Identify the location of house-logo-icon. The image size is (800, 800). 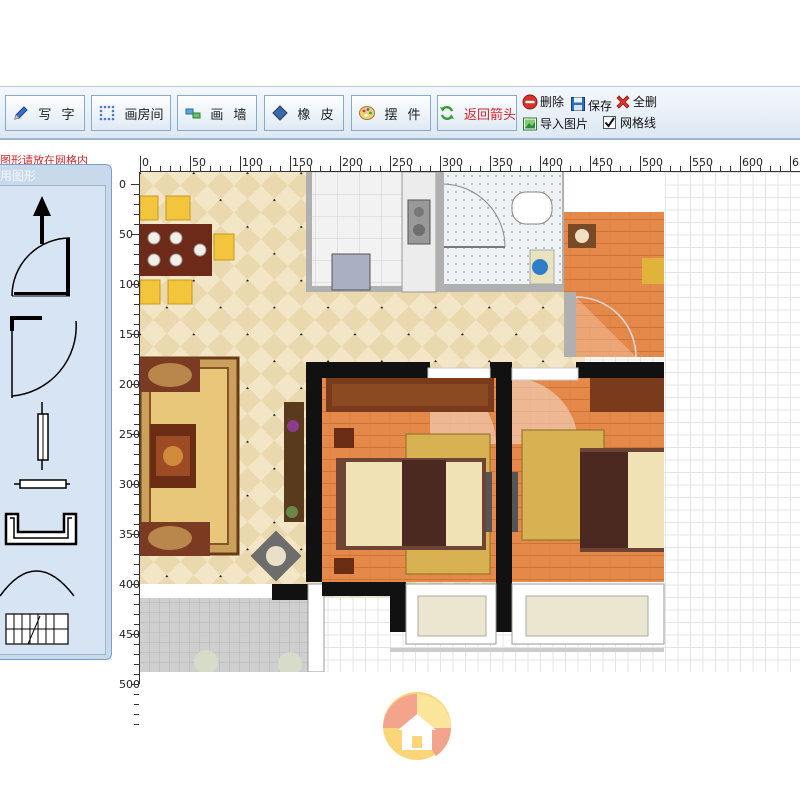
(417, 726).